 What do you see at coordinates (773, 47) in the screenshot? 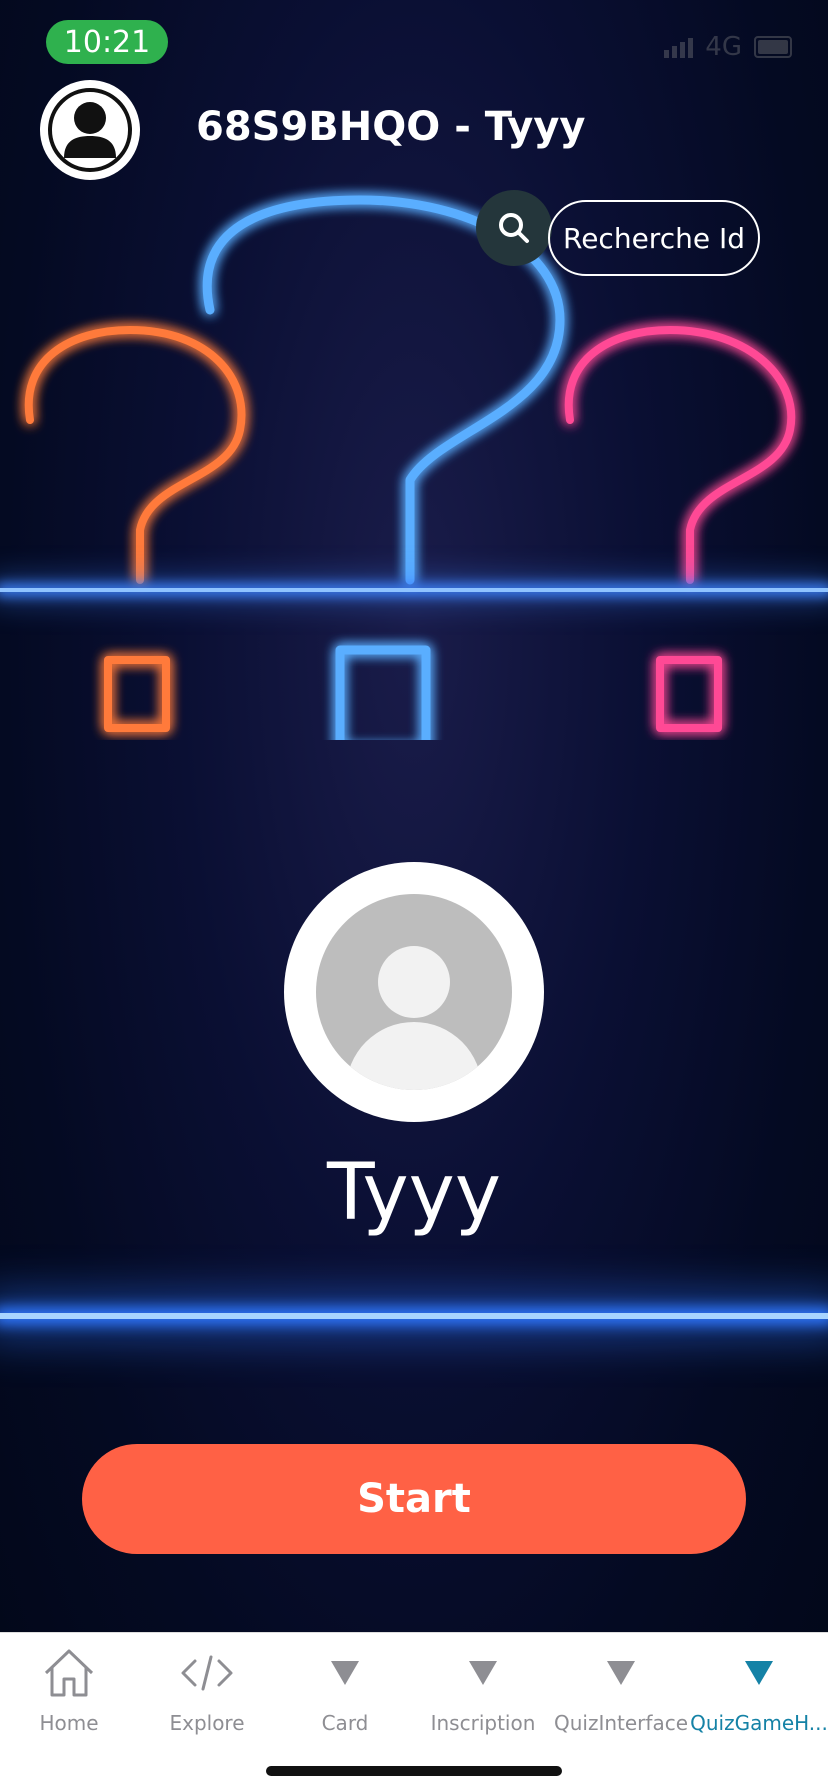
I see `battery-icon` at bounding box center [773, 47].